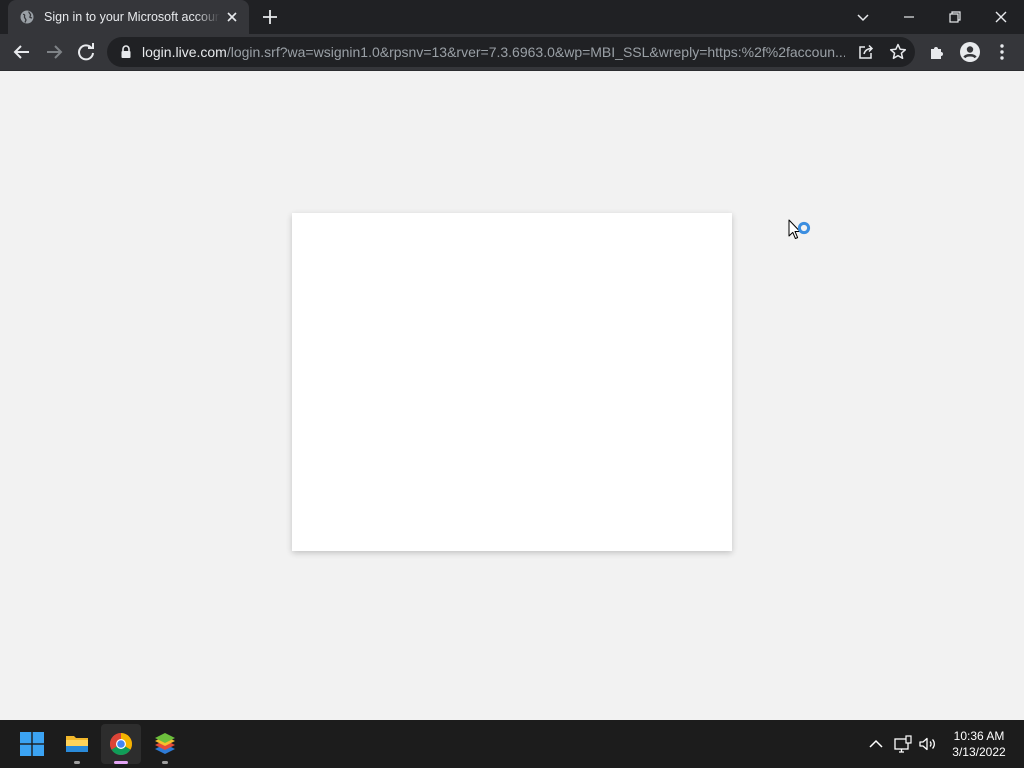 This screenshot has height=768, width=1024. What do you see at coordinates (928, 744) in the screenshot?
I see `volume-icon` at bounding box center [928, 744].